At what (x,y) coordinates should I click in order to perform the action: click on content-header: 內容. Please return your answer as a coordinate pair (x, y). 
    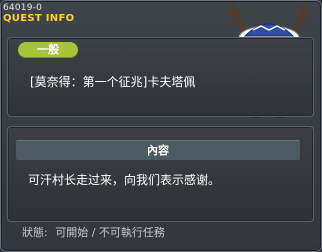
    Looking at the image, I should click on (158, 150).